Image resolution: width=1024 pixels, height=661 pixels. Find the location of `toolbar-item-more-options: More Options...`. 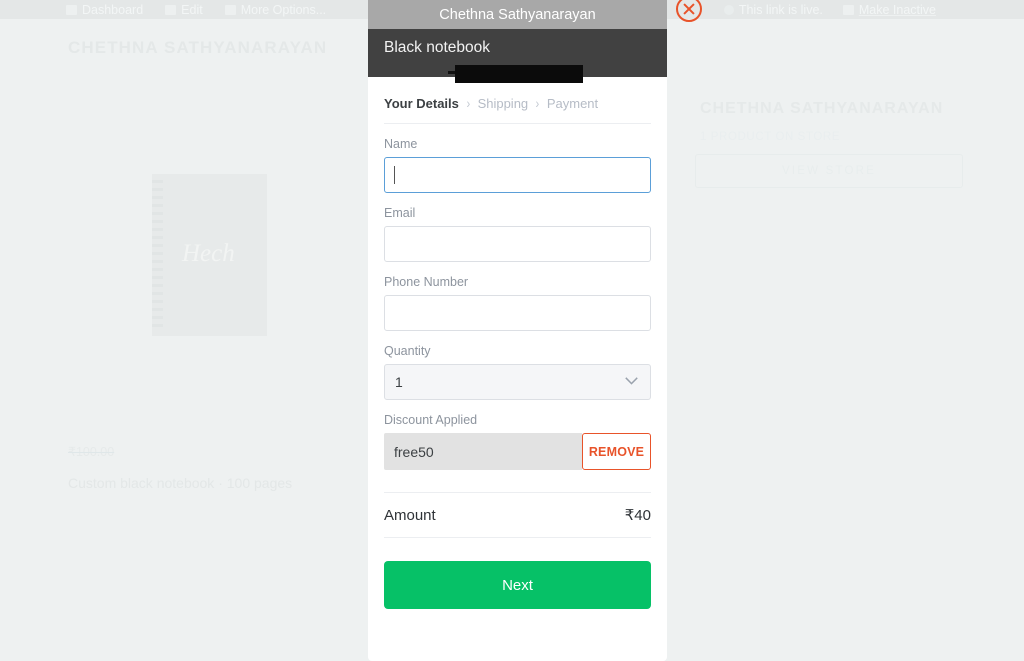

toolbar-item-more-options: More Options... is located at coordinates (275, 9).